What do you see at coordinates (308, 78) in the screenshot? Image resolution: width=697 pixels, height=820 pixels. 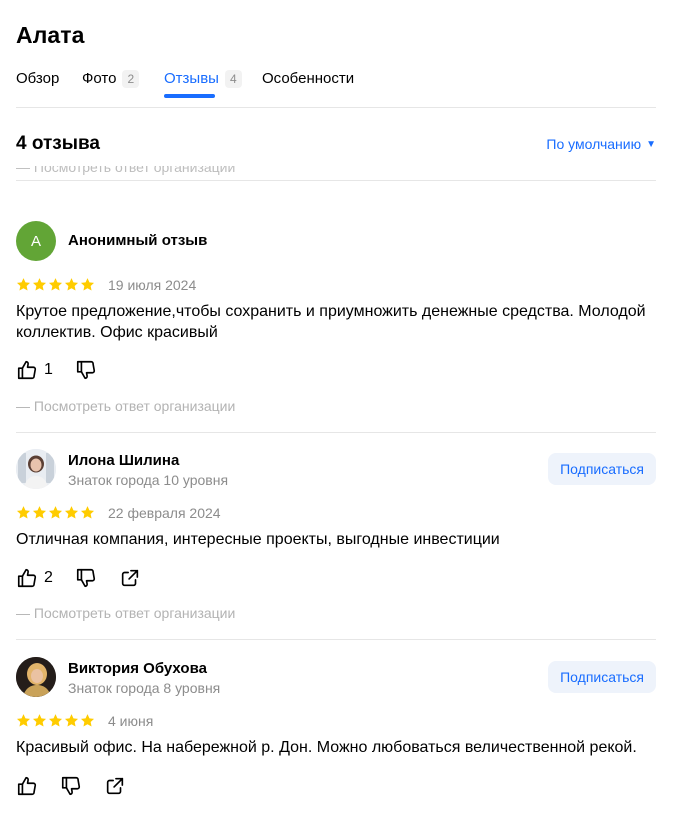 I see `tab-label: Особенности` at bounding box center [308, 78].